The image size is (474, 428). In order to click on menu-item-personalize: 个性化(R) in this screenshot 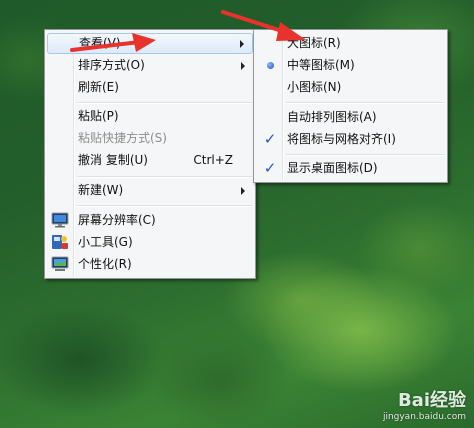, I will do `click(150, 264)`.